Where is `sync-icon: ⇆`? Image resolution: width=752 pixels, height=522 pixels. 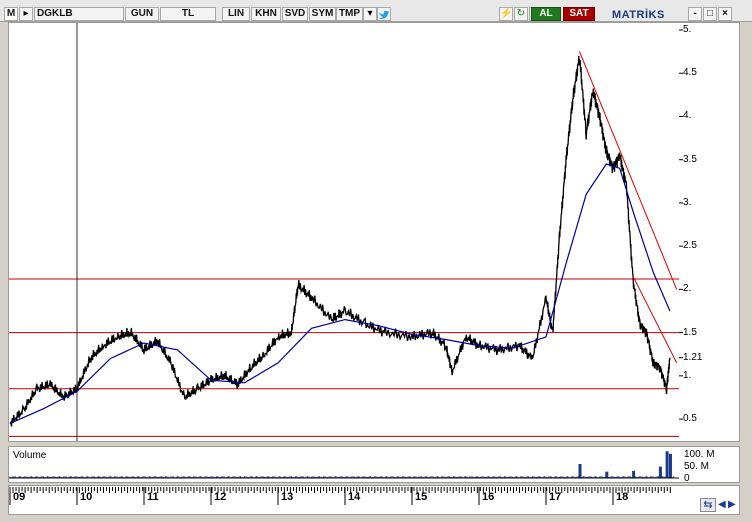 sync-icon: ⇆ is located at coordinates (708, 505).